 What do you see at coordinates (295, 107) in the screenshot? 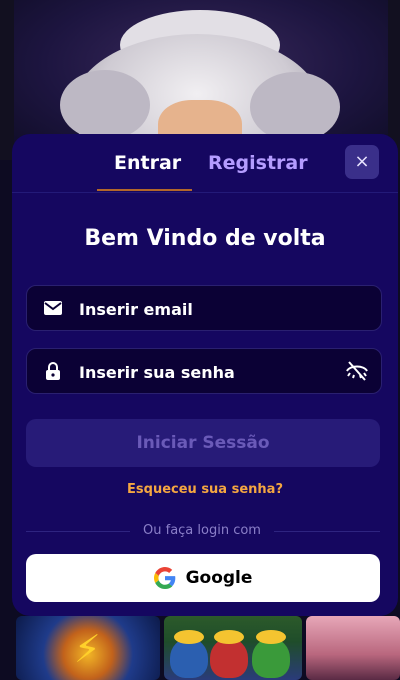
I see `hero-hair-right` at bounding box center [295, 107].